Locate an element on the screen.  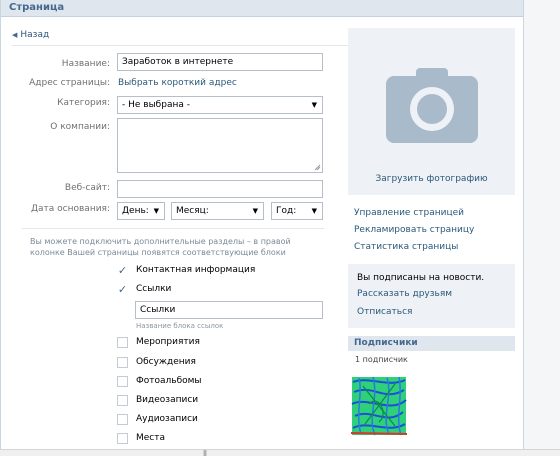
scrollbar-grip-icon: ||| is located at coordinates (205, 453).